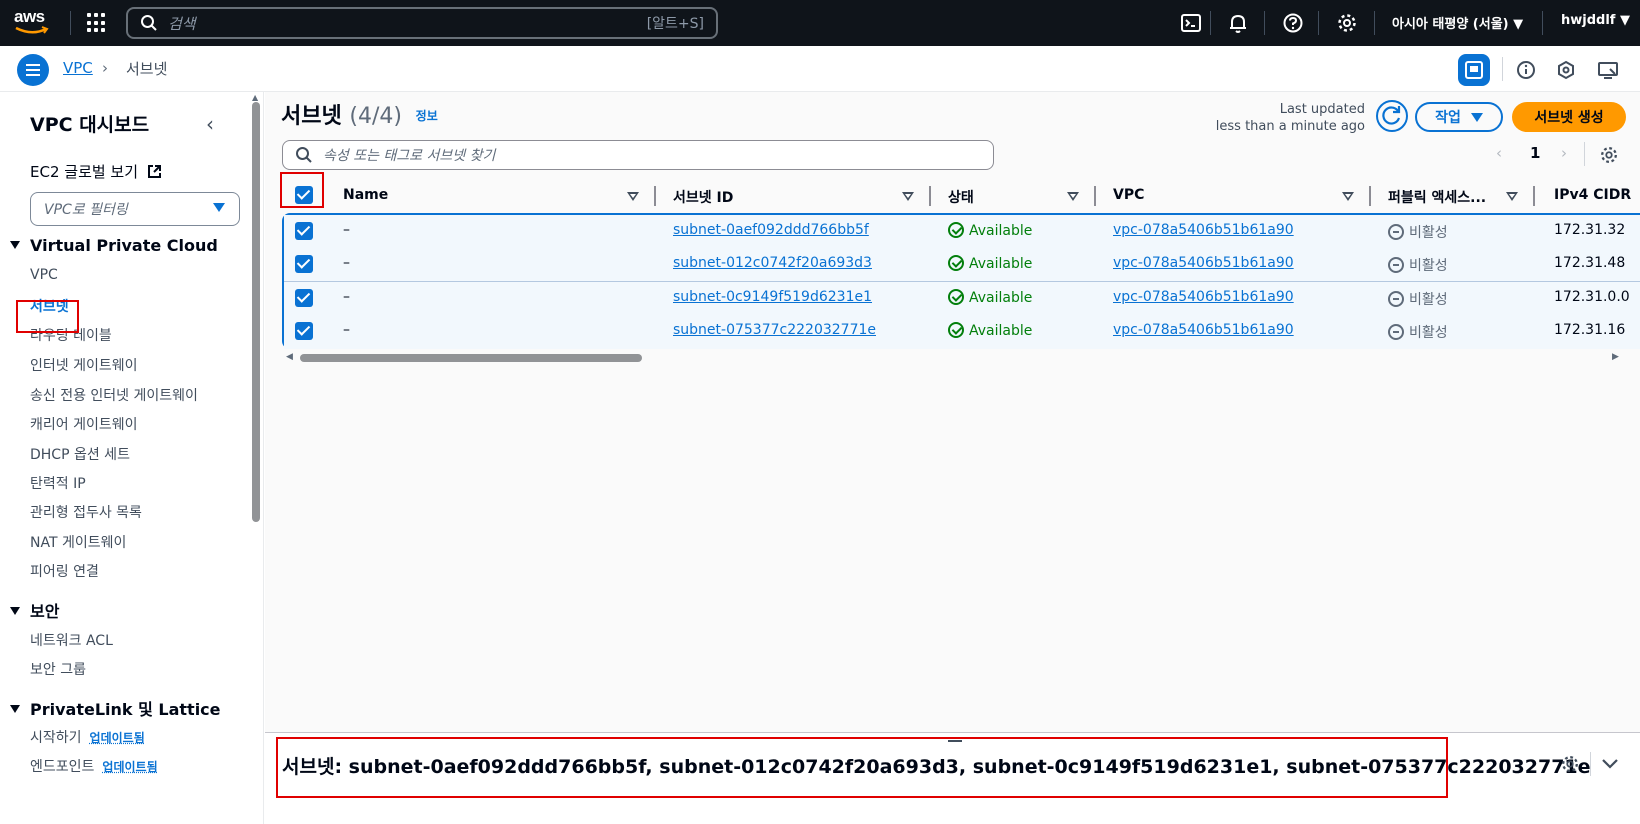 Image resolution: width=1640 pixels, height=824 pixels. I want to click on settings-gear-icon, so click(1347, 23).